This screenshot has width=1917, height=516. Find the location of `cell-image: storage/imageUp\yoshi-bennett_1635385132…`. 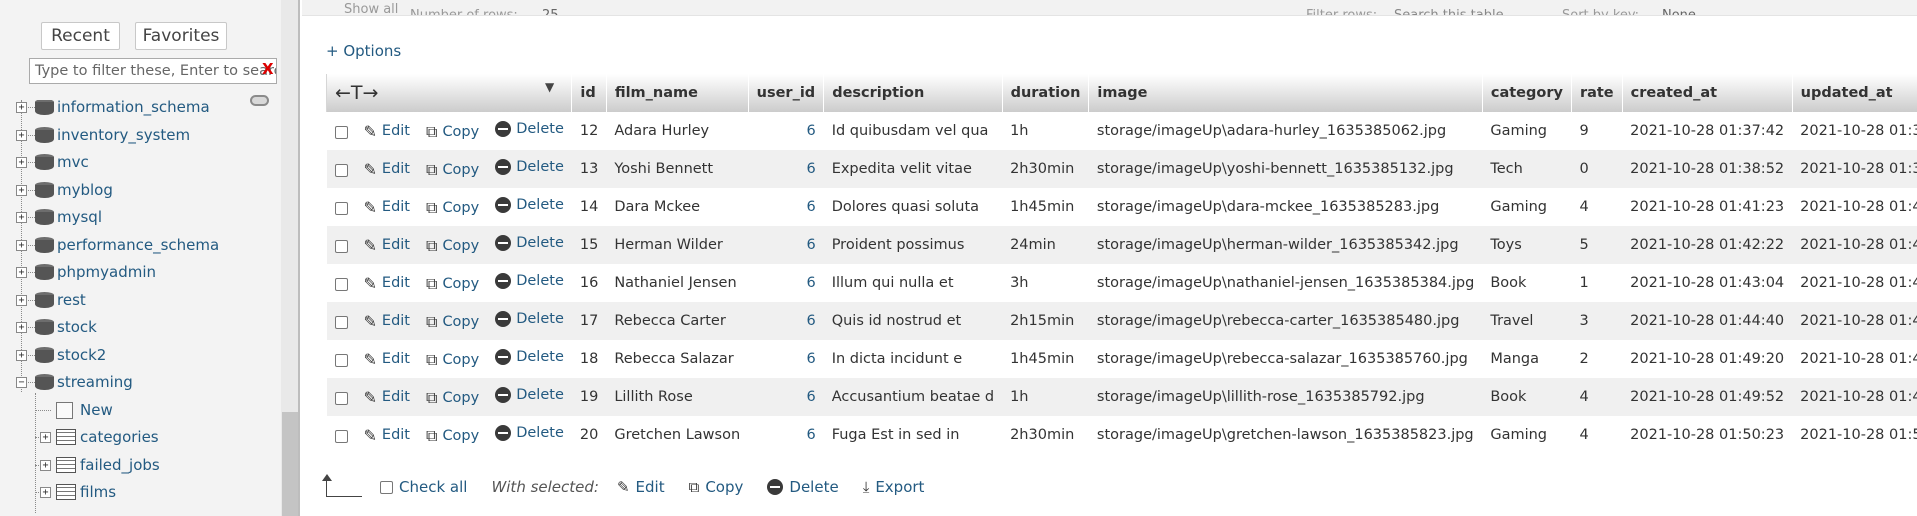

cell-image: storage/imageUp\yoshi-bennett_1635385132… is located at coordinates (1285, 169).